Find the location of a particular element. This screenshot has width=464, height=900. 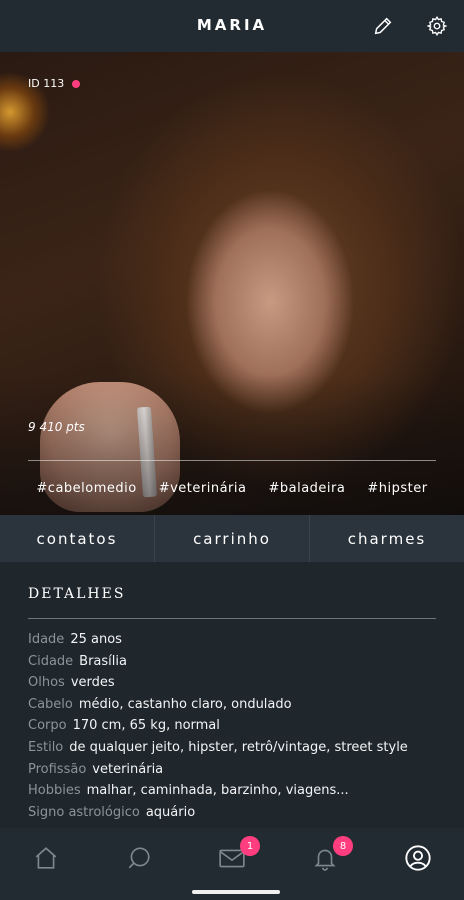

chat-bubble-icon is located at coordinates (139, 858).